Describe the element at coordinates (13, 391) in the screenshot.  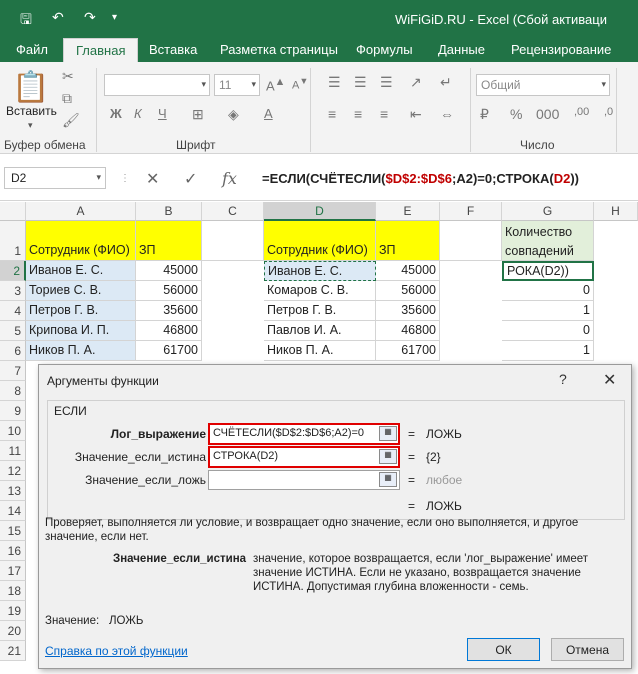
I see `row-header: 8` at that location.